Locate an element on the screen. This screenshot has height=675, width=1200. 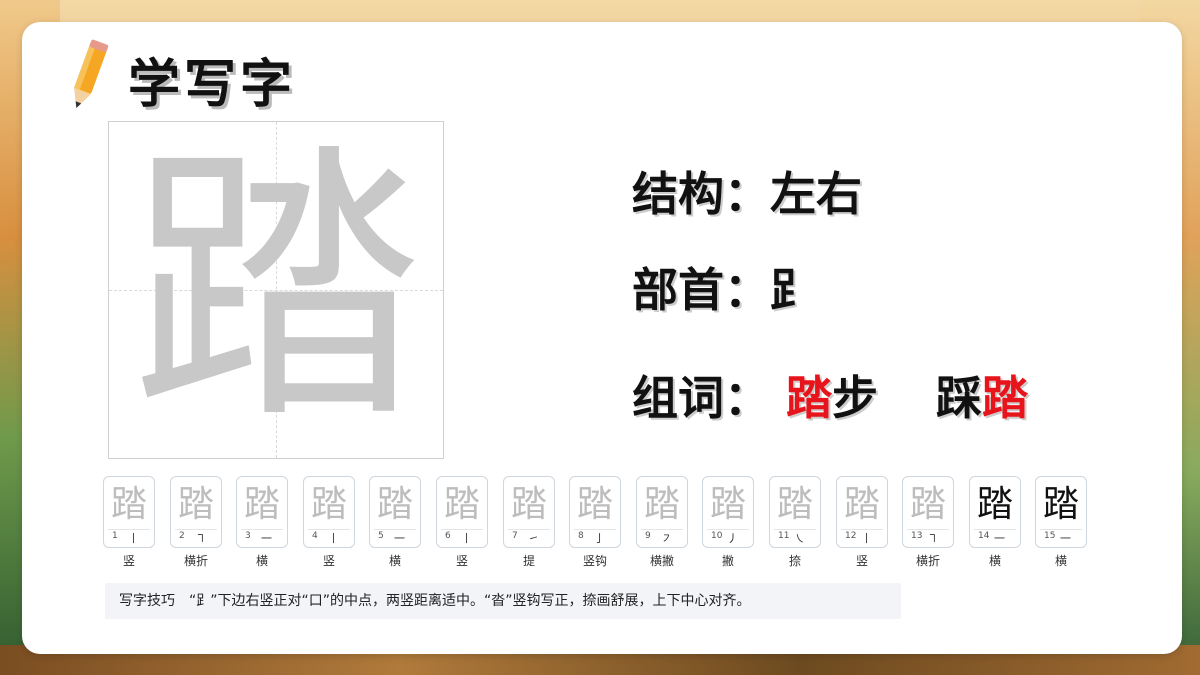
stroke-tile: 踏 4丨 is located at coordinates (329, 512).